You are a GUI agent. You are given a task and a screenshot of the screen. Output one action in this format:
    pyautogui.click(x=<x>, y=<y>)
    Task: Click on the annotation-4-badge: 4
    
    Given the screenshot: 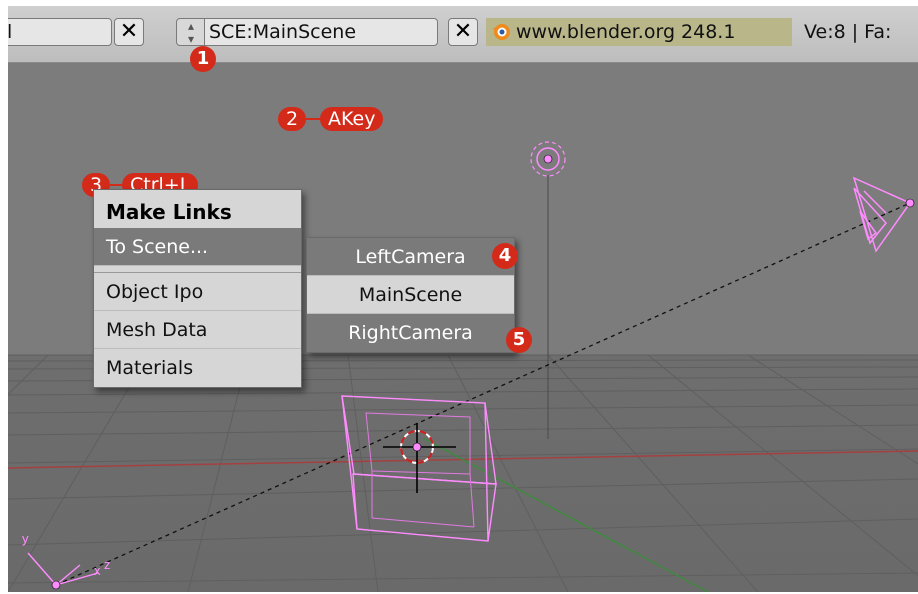 What is the action you would take?
    pyautogui.click(x=505, y=256)
    